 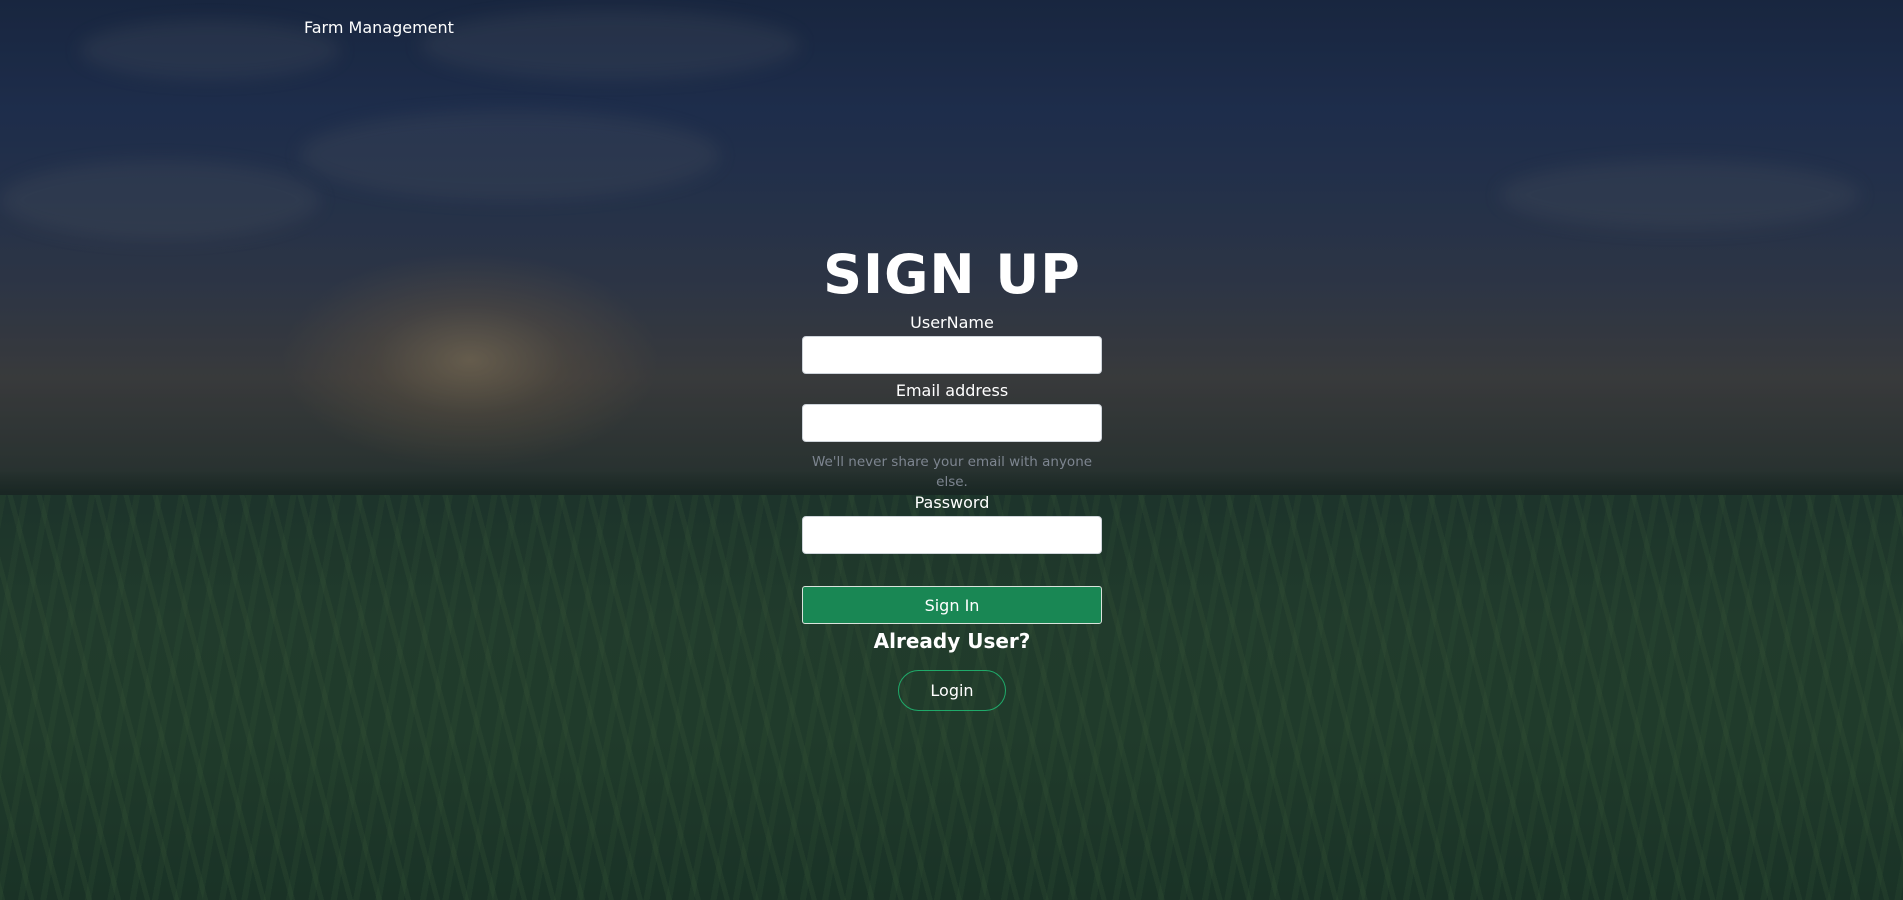 What do you see at coordinates (952, 390) in the screenshot?
I see `email-label: Email address` at bounding box center [952, 390].